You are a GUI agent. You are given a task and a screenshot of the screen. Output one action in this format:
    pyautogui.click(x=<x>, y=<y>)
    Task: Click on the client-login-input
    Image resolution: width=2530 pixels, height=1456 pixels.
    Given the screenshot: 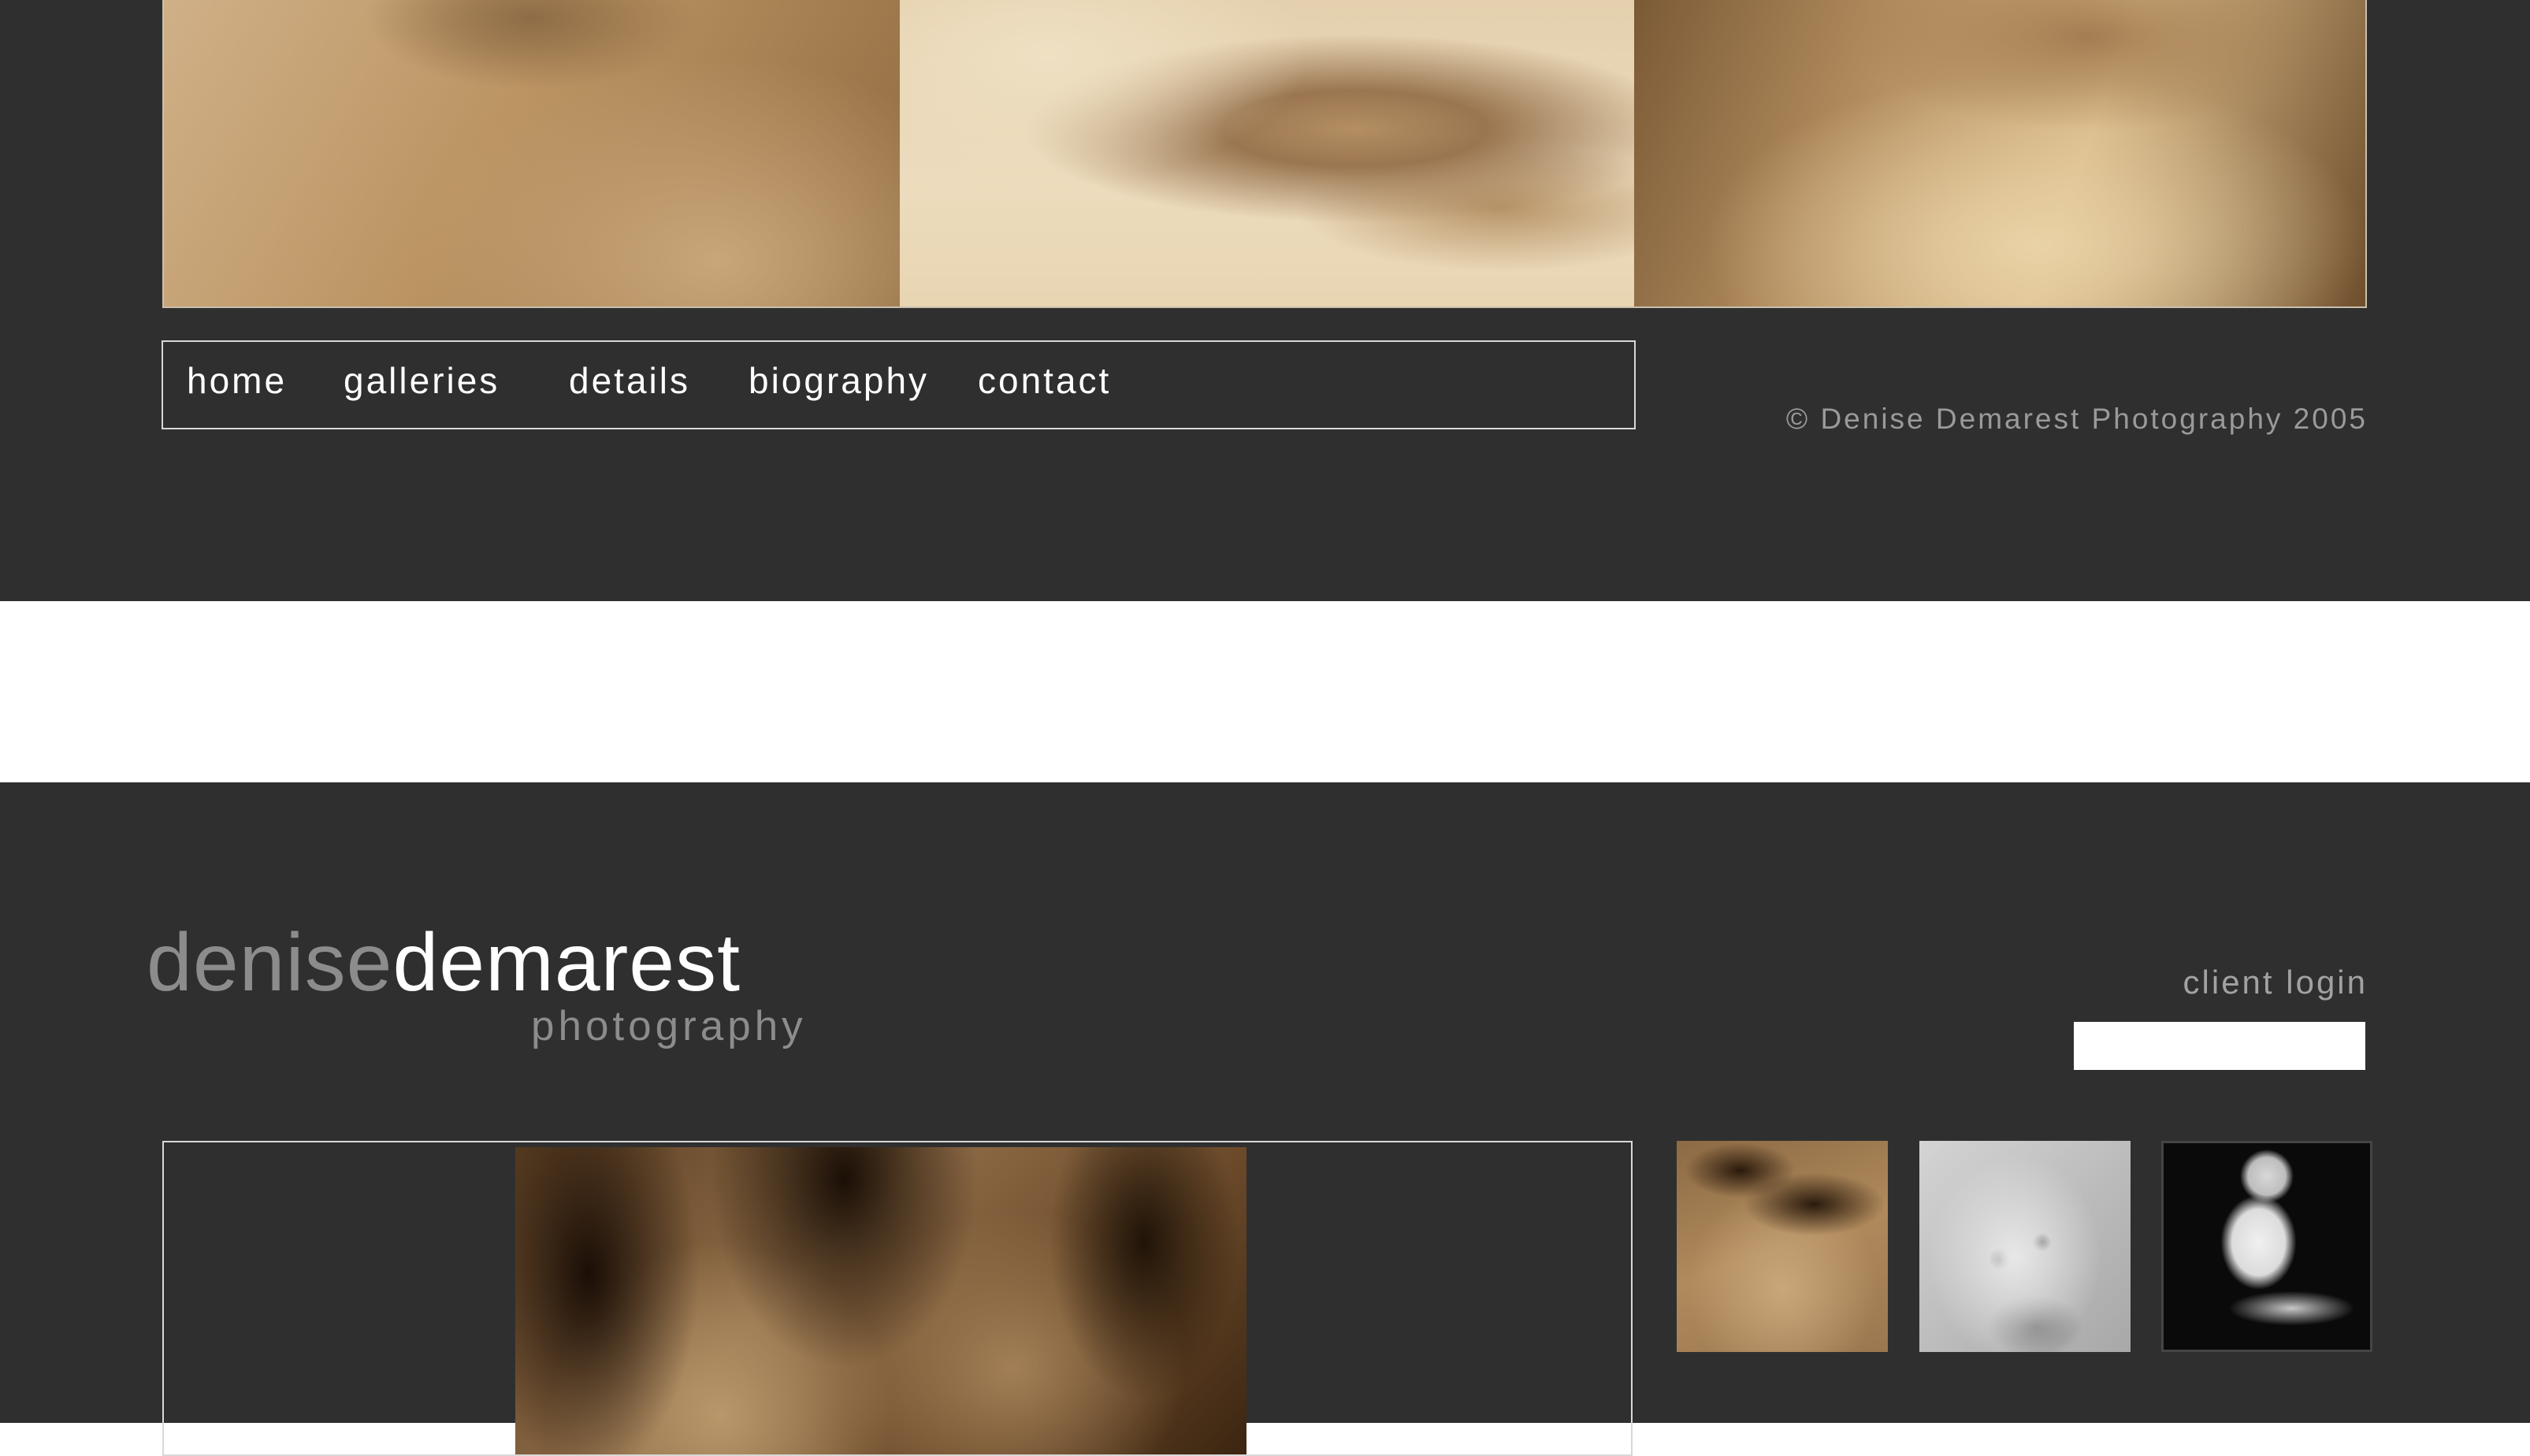 What is the action you would take?
    pyautogui.click(x=2219, y=1046)
    